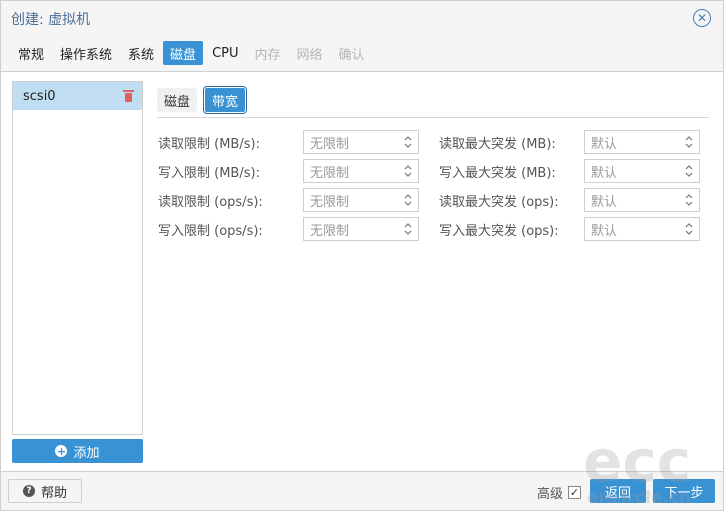 The width and height of the screenshot is (724, 511). I want to click on write-limit-ops-row: 写入限制 (ops/s):, so click(210, 229).